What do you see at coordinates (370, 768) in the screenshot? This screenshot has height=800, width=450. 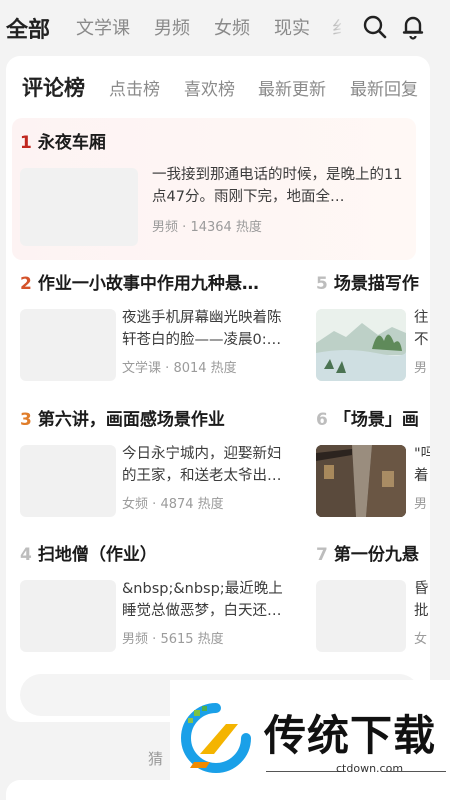 I see `watermark-url: ctdown.com` at bounding box center [370, 768].